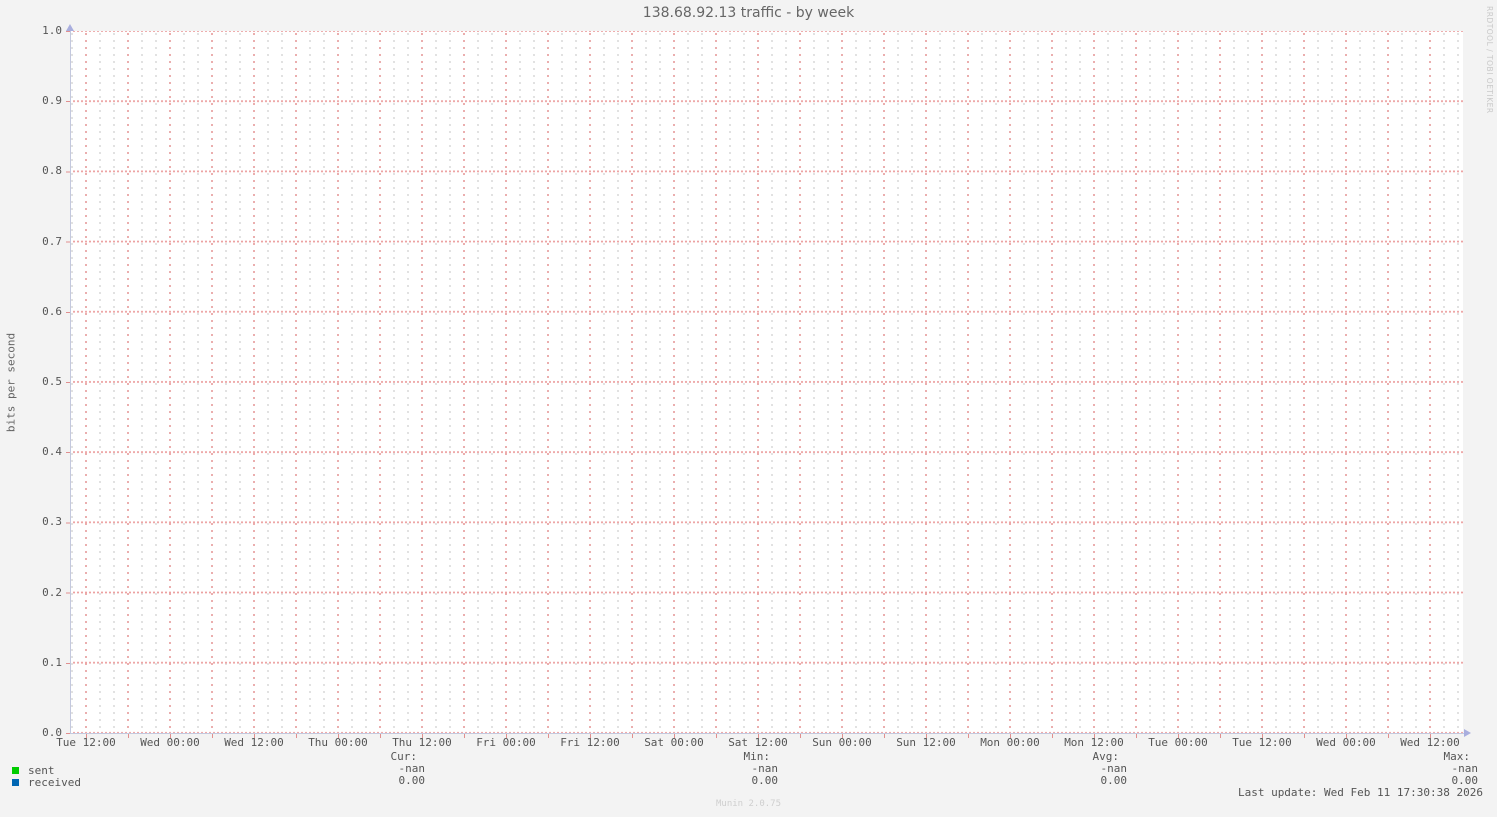 This screenshot has width=1497, height=817. Describe the element at coordinates (768, 733) in the screenshot. I see `x-axis-line` at that location.